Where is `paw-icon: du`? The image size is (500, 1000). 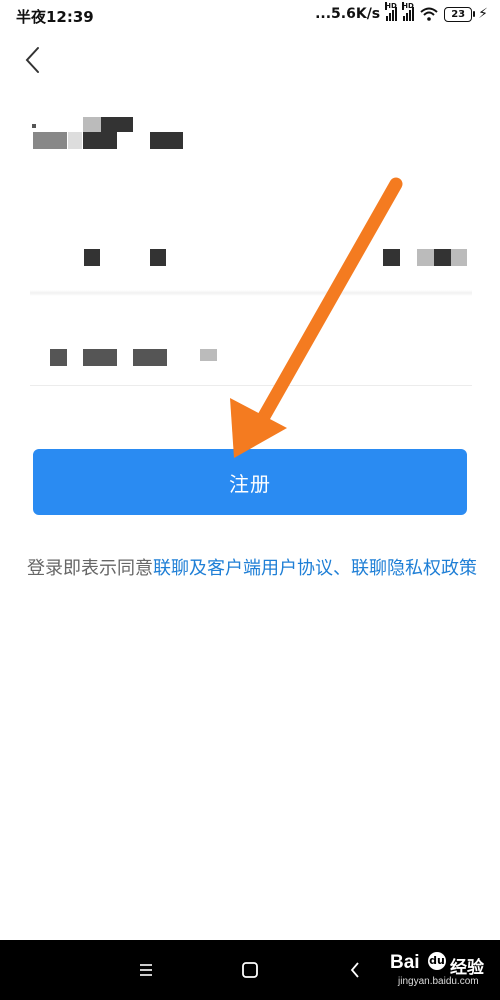 paw-icon: du is located at coordinates (437, 961).